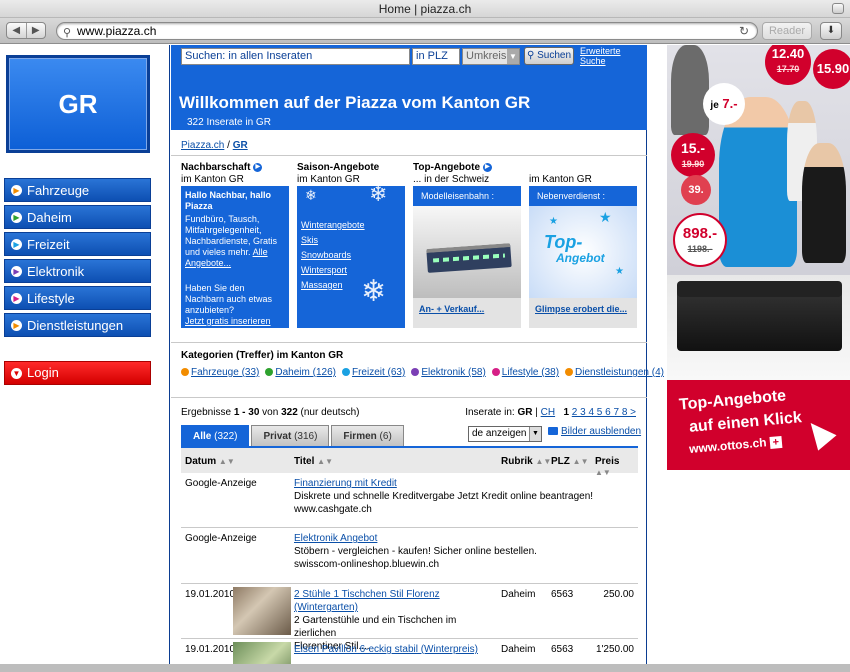 The width and height of the screenshot is (850, 672). What do you see at coordinates (305, 372) in the screenshot?
I see `category-link: Daheim (126)` at bounding box center [305, 372].